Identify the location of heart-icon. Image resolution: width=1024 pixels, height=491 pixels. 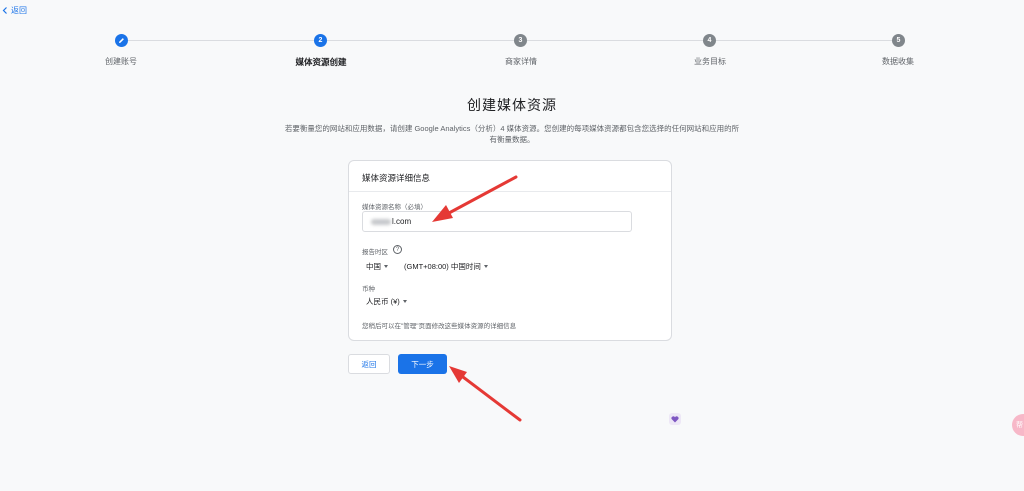
(675, 418).